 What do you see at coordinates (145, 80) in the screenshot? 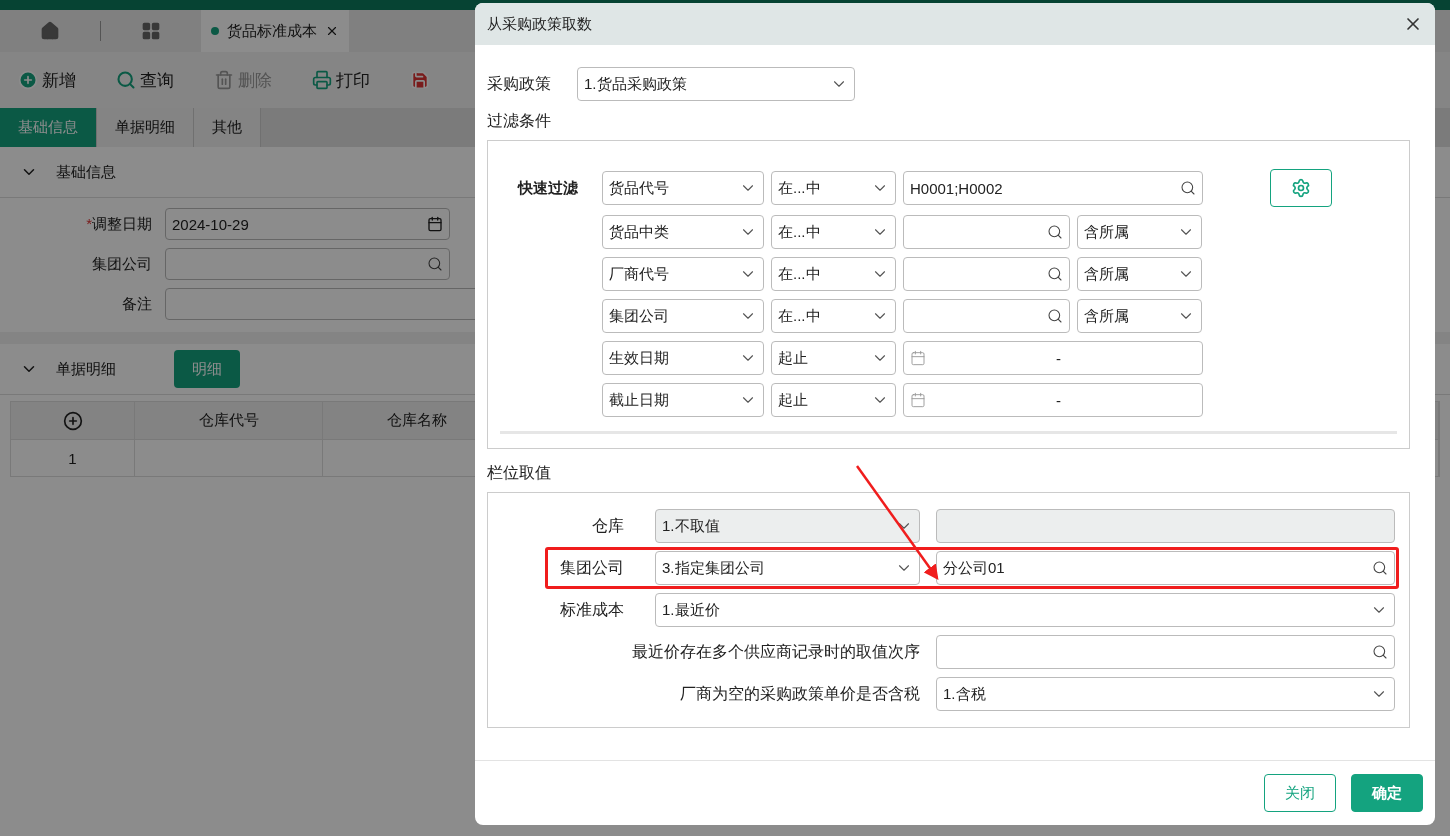
I see `toolbar-button: 查询` at bounding box center [145, 80].